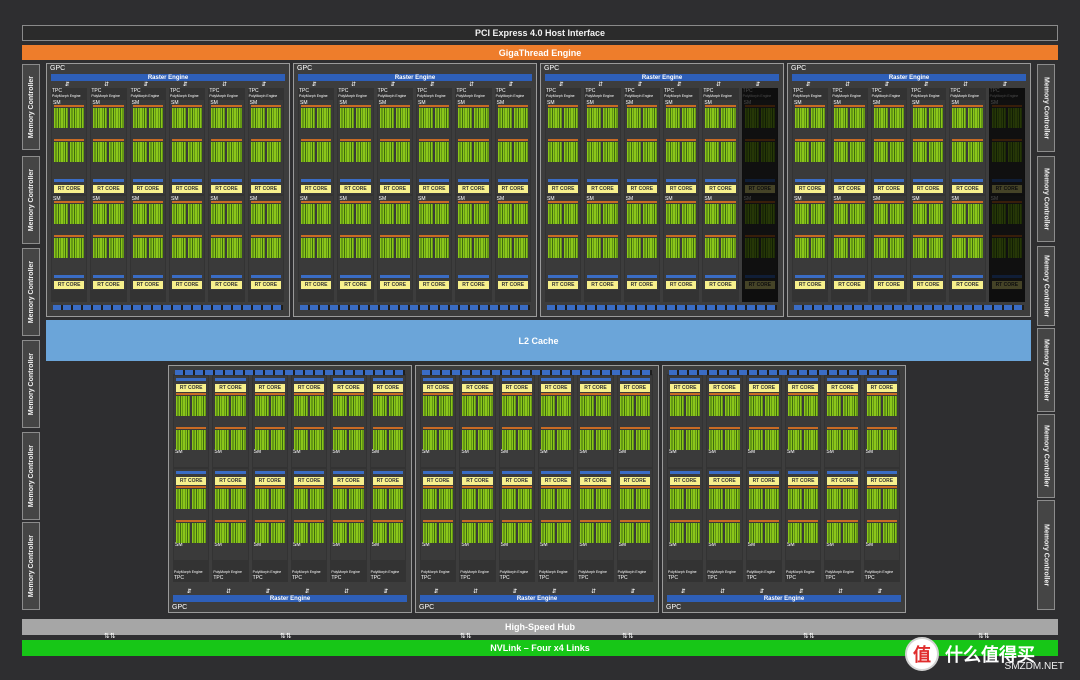 The width and height of the screenshot is (1080, 680). What do you see at coordinates (759, 195) in the screenshot?
I see `disabled-tpc-overlay` at bounding box center [759, 195].